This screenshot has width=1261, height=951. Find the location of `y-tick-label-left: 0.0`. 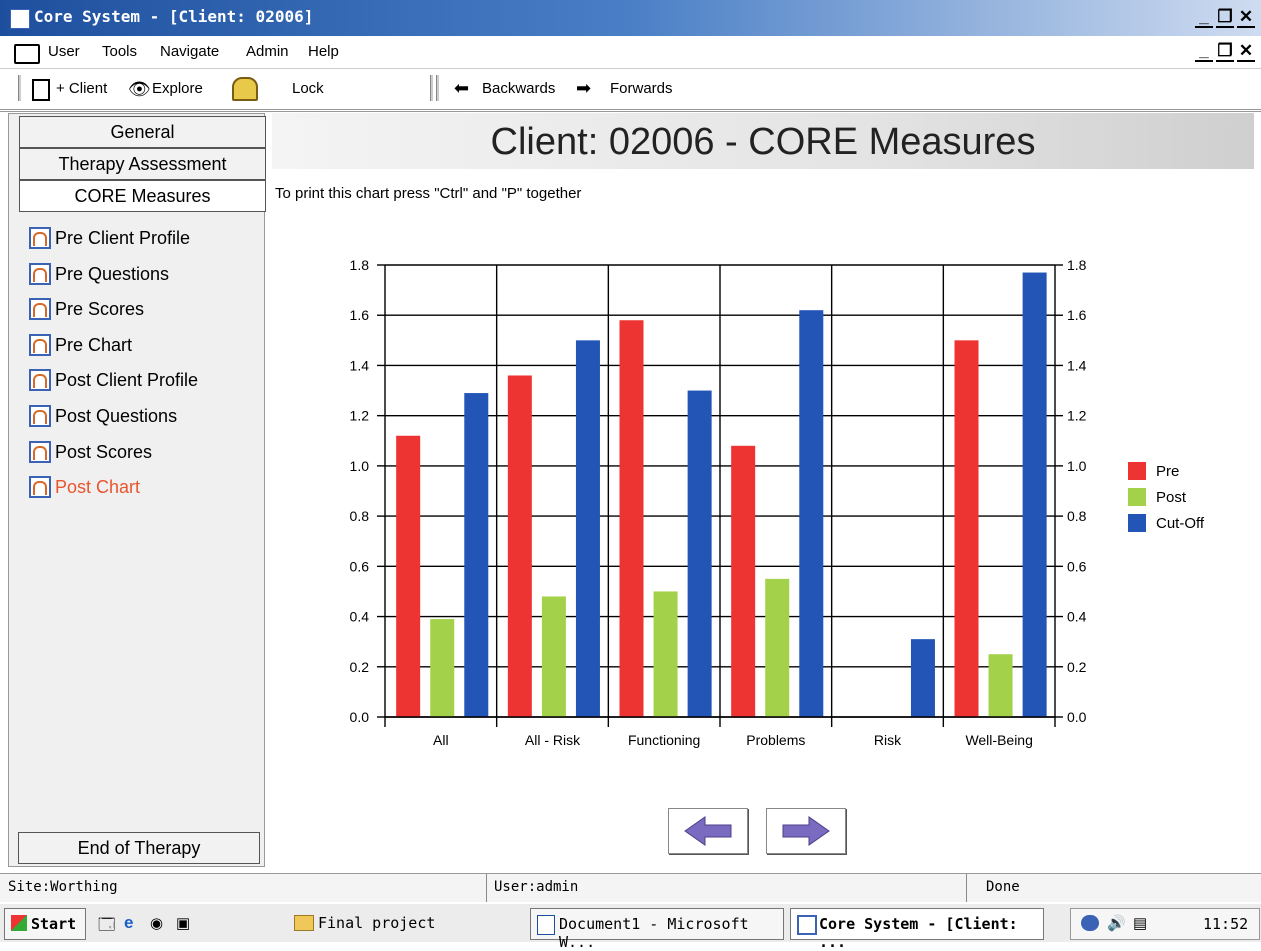

y-tick-label-left: 0.0 is located at coordinates (360, 717).